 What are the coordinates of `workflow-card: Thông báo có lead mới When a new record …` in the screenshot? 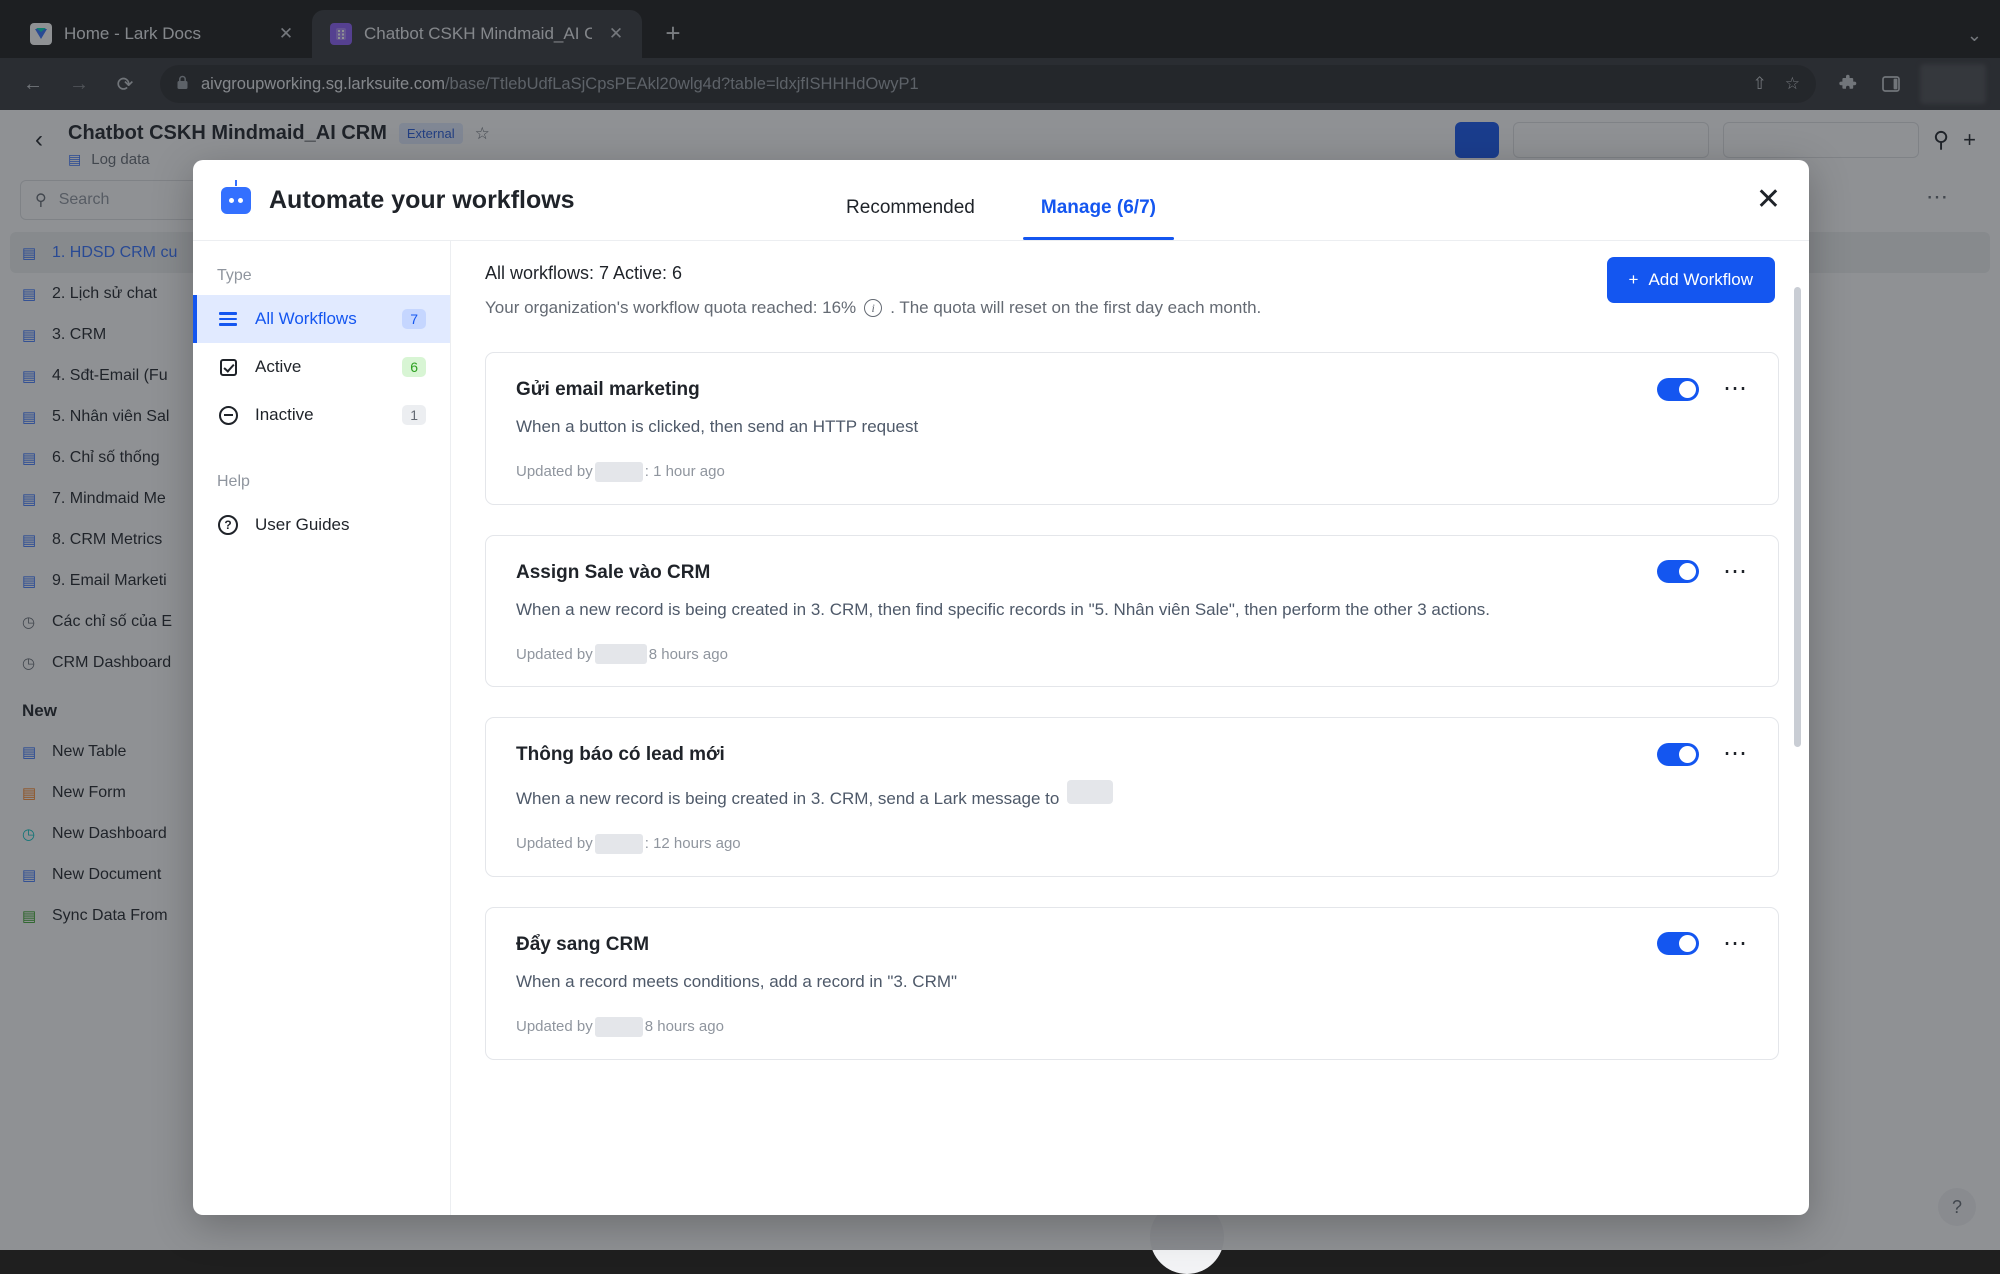 It's located at (1132, 797).